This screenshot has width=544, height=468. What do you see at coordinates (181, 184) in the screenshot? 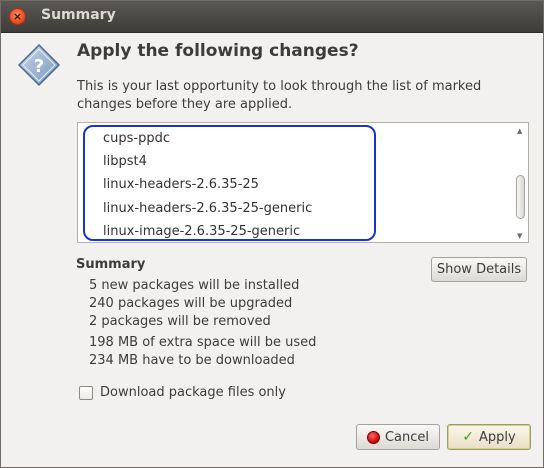
I see `package-item: linux-headers-2.6.35-25` at bounding box center [181, 184].